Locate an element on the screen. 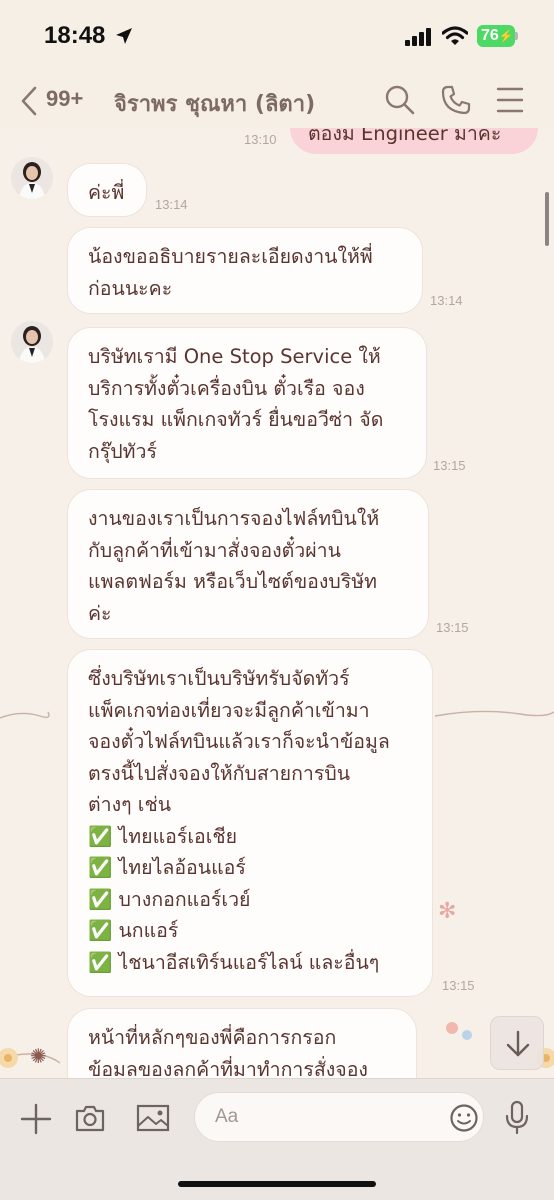 This screenshot has height=1200, width=554. message-line: กับลูกค้าที่เข้ามาสั่งจองตั๋วผ่าน is located at coordinates (214, 550).